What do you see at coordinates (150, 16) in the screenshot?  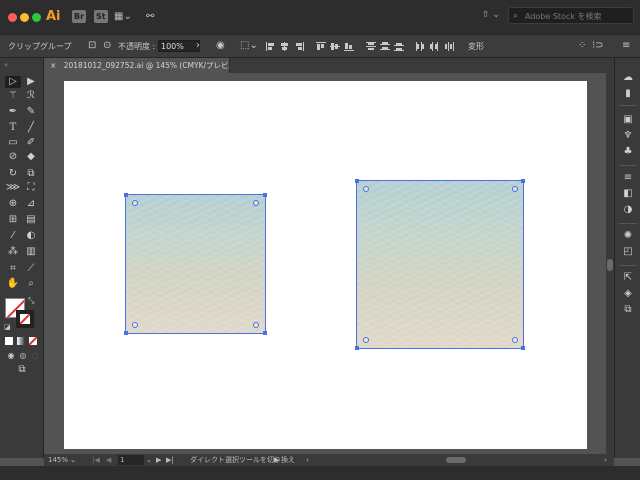 I see `gpu-performance-icon: ⚯` at bounding box center [150, 16].